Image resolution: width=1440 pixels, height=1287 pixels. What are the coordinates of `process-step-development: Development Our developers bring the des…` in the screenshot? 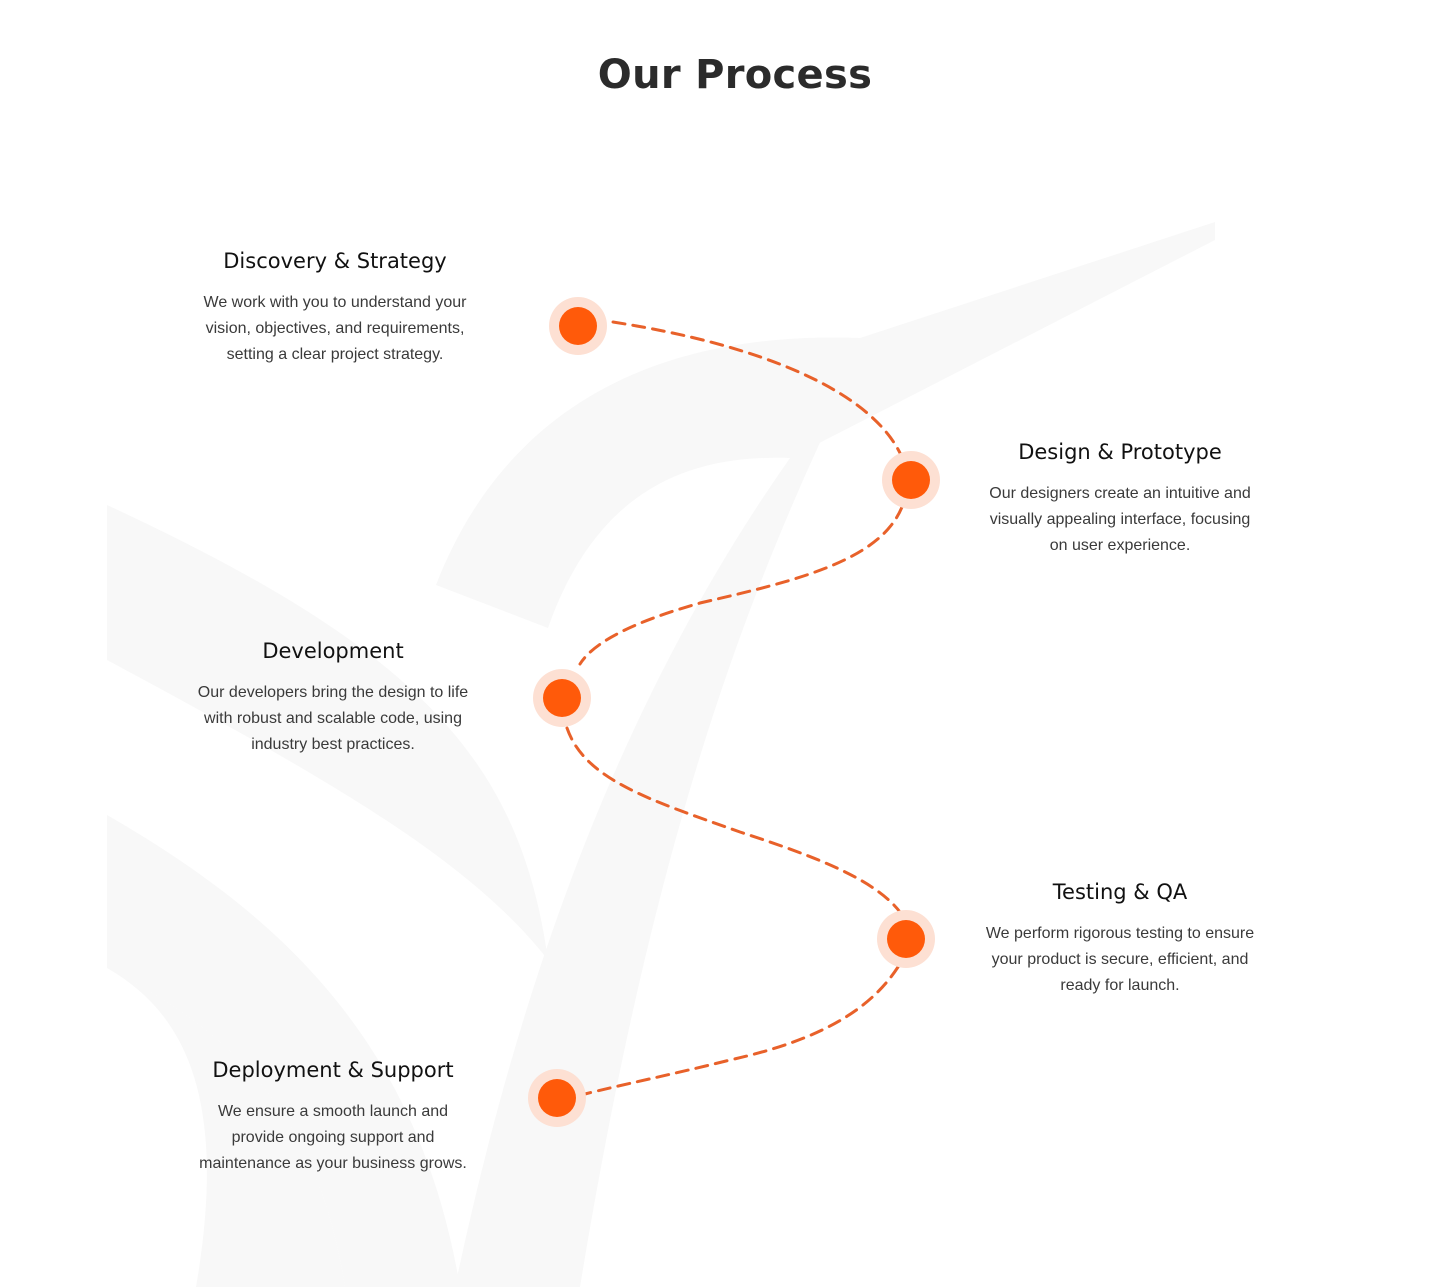 It's located at (333, 697).